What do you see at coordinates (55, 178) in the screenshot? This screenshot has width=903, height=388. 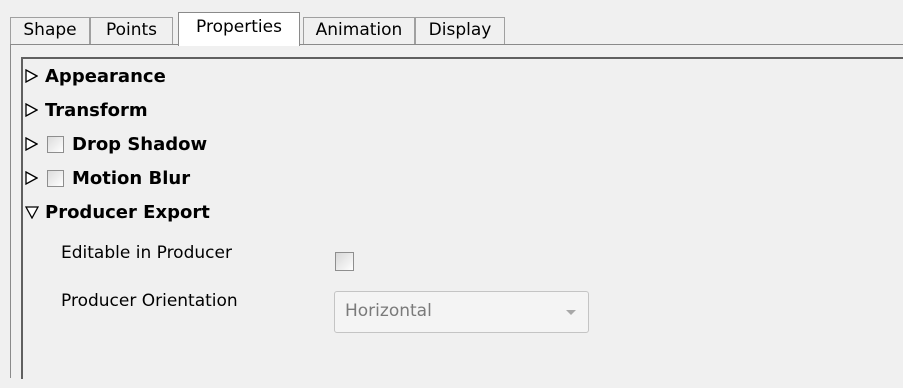 I see `motion-blur-checkbox` at bounding box center [55, 178].